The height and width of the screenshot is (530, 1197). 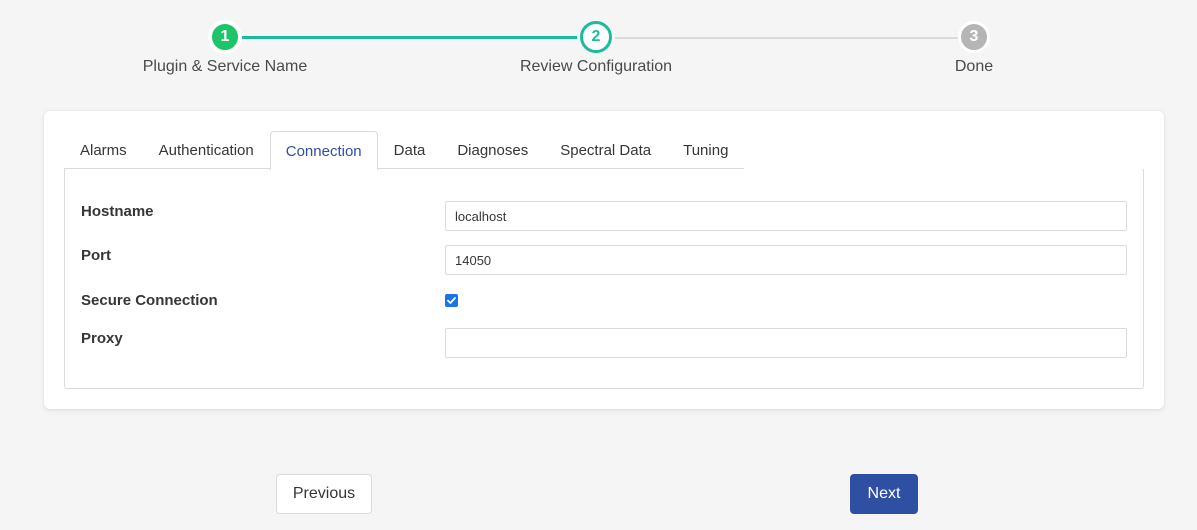 I want to click on checkmark-icon, so click(x=451, y=300).